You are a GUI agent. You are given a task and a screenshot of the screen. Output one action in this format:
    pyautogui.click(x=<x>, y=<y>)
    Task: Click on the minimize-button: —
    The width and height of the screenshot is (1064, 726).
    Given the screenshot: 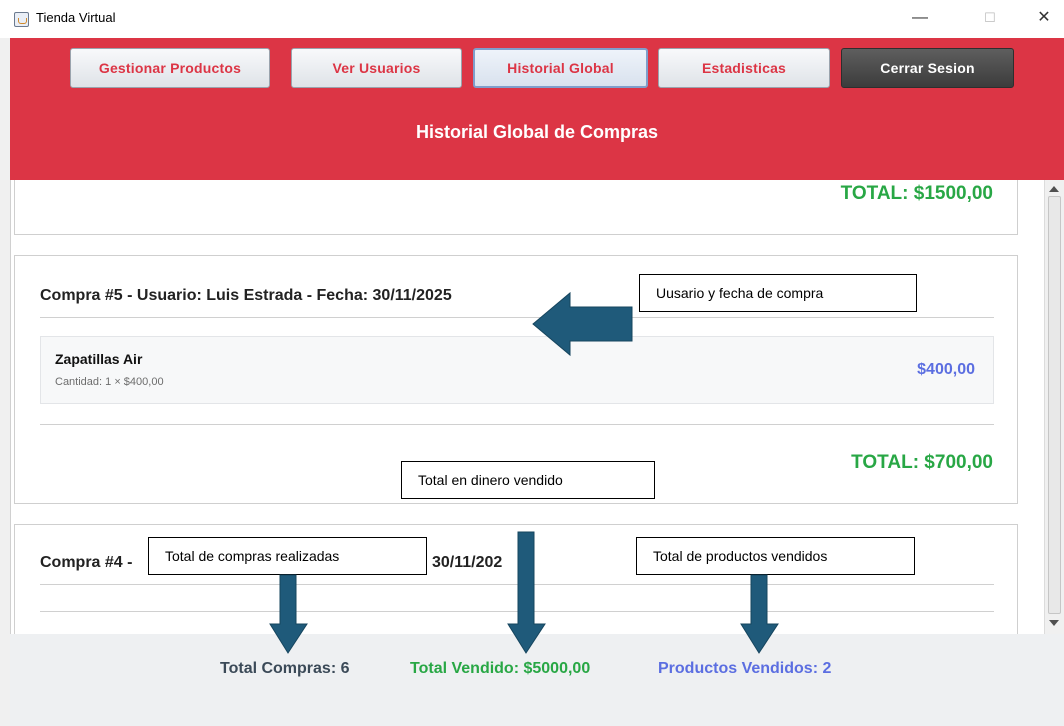 What is the action you would take?
    pyautogui.click(x=920, y=18)
    